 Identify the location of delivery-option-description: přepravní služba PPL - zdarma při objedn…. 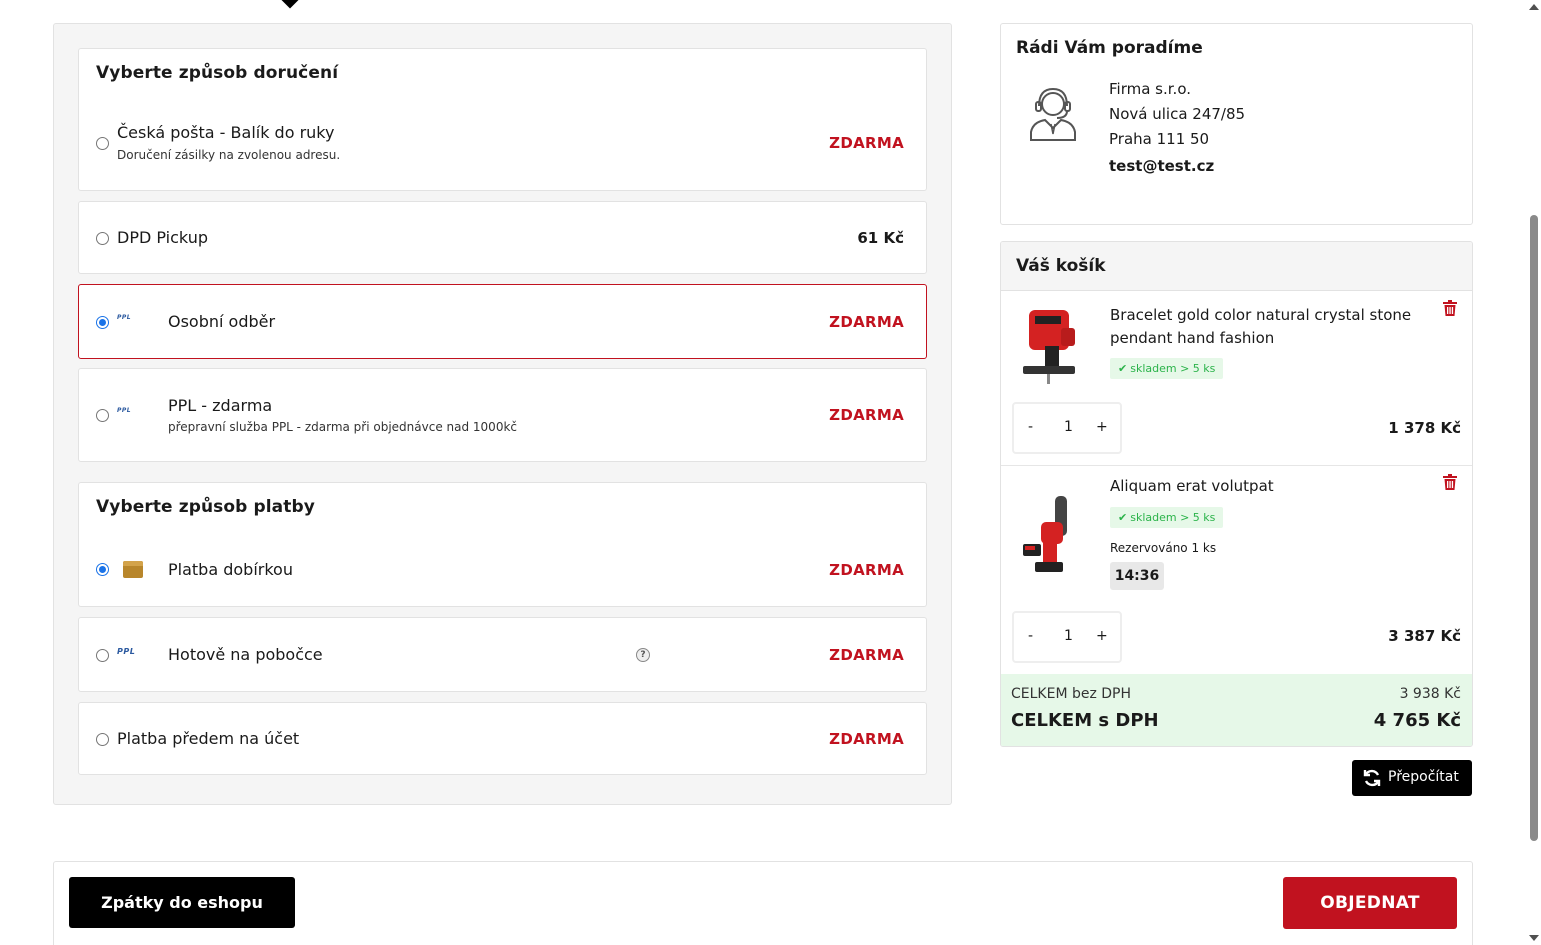
(342, 427).